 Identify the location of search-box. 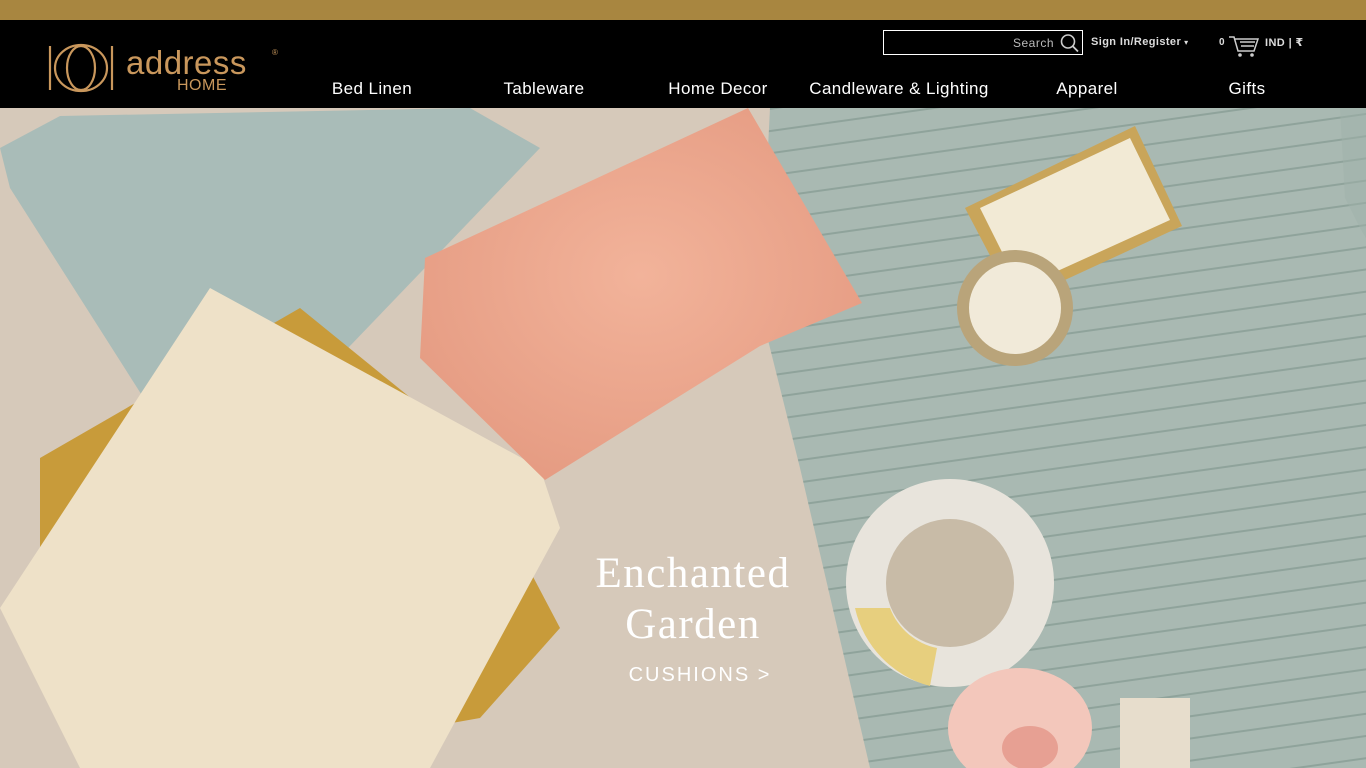
(983, 42).